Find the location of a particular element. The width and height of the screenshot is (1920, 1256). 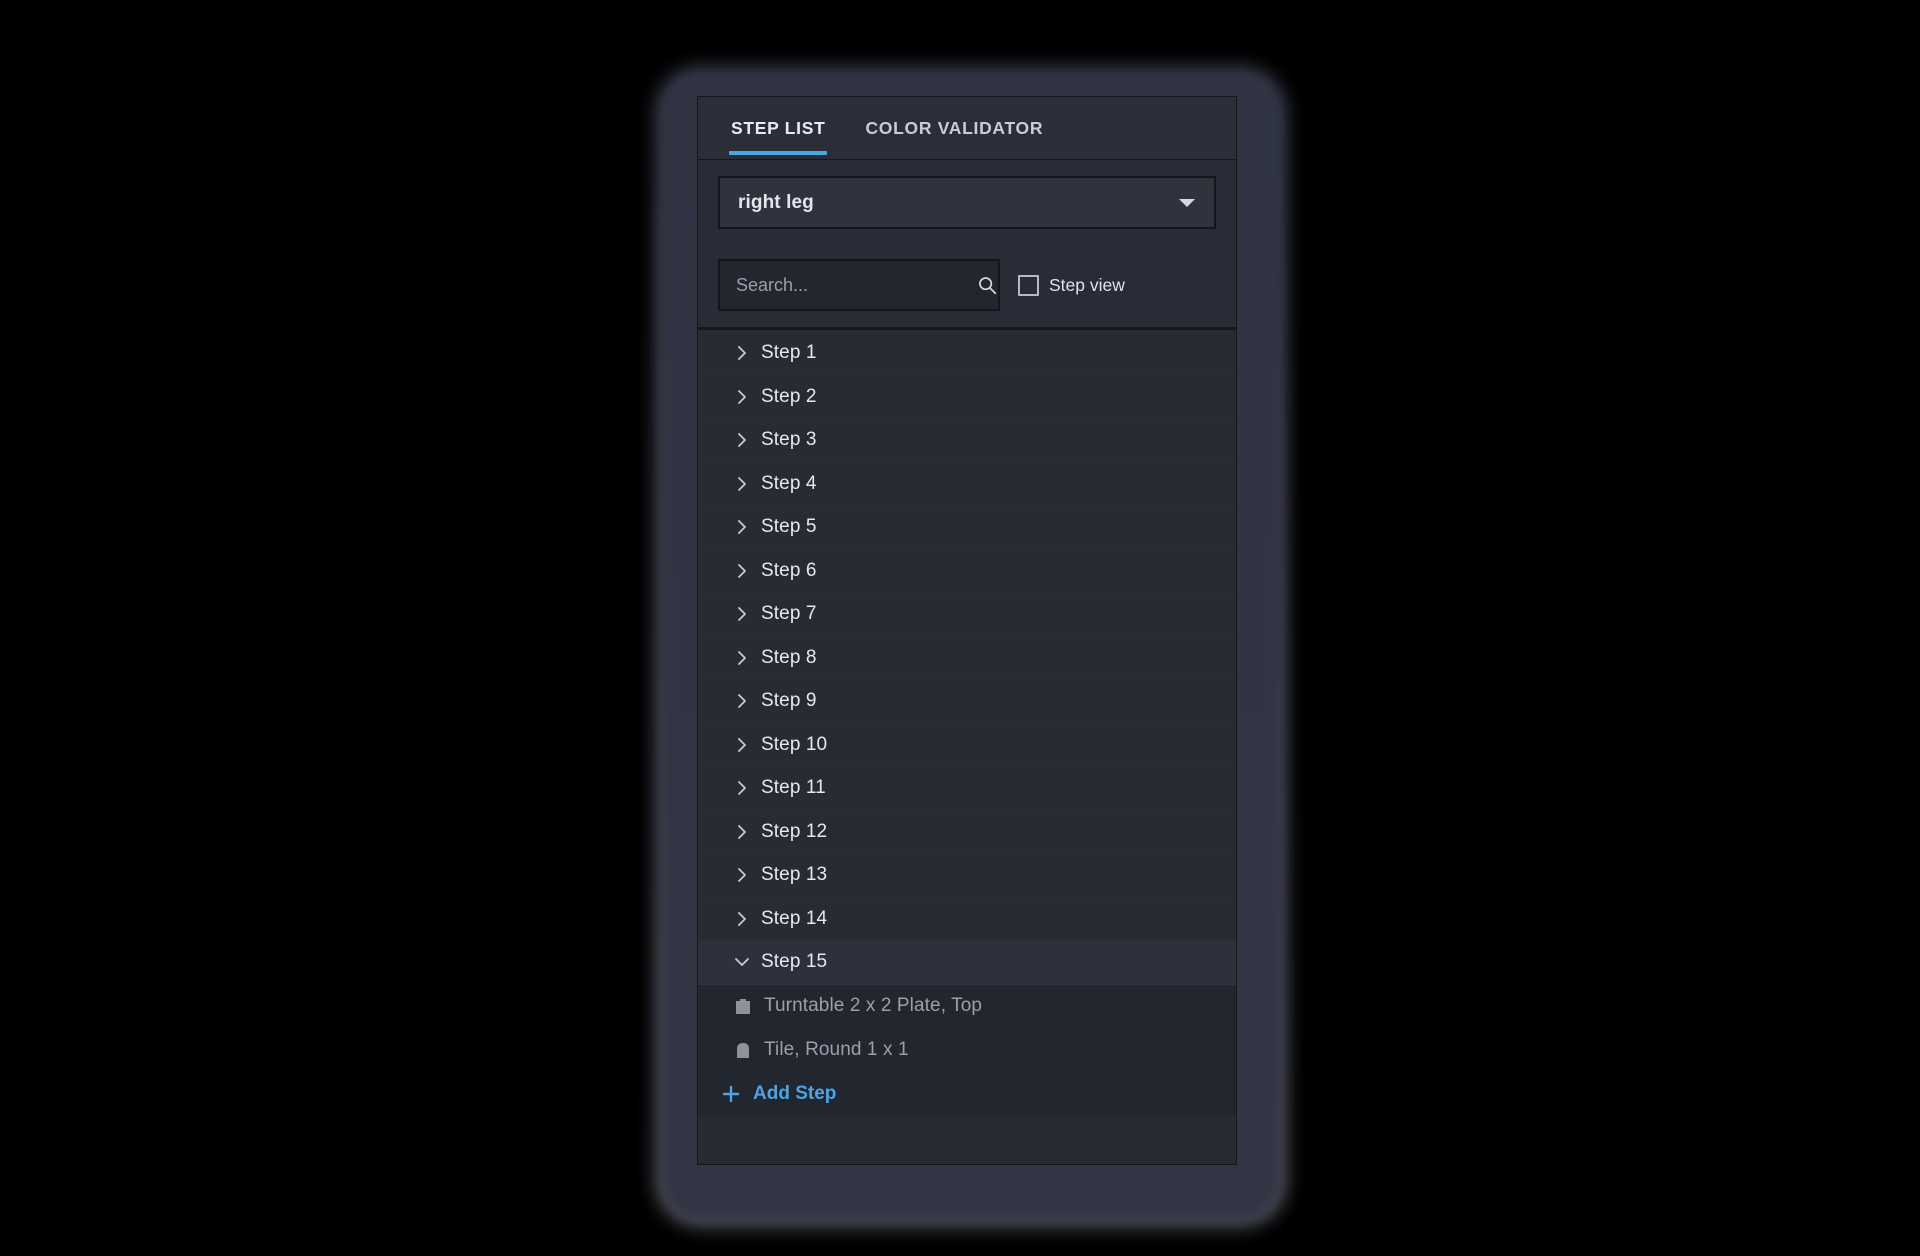

step-row: Step 5 is located at coordinates (967, 528).